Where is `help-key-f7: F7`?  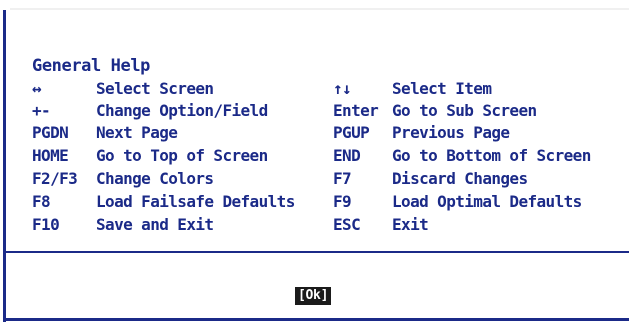 help-key-f7: F7 is located at coordinates (342, 178).